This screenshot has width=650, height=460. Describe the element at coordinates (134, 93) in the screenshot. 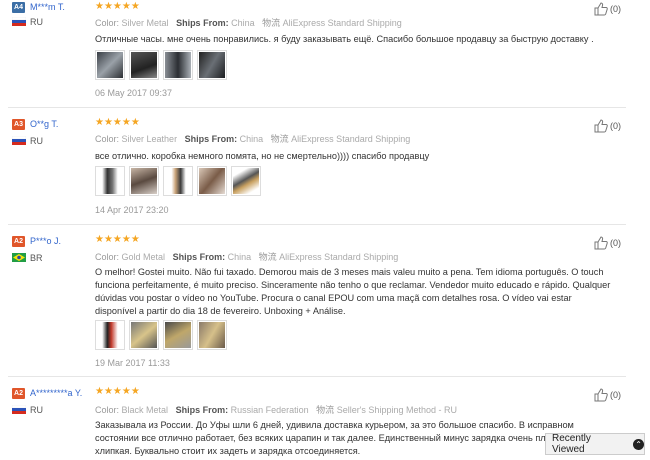

I see `review-date: 06 May 2017 09:37` at that location.